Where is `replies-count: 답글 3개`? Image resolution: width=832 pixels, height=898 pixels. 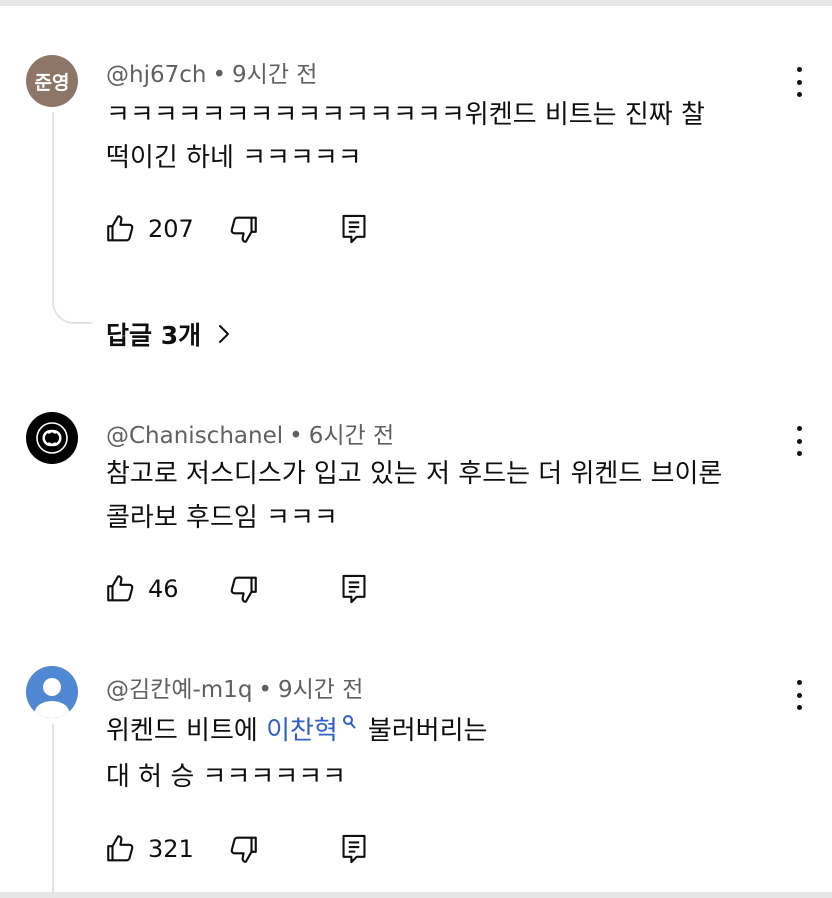
replies-count: 답글 3개 is located at coordinates (154, 335).